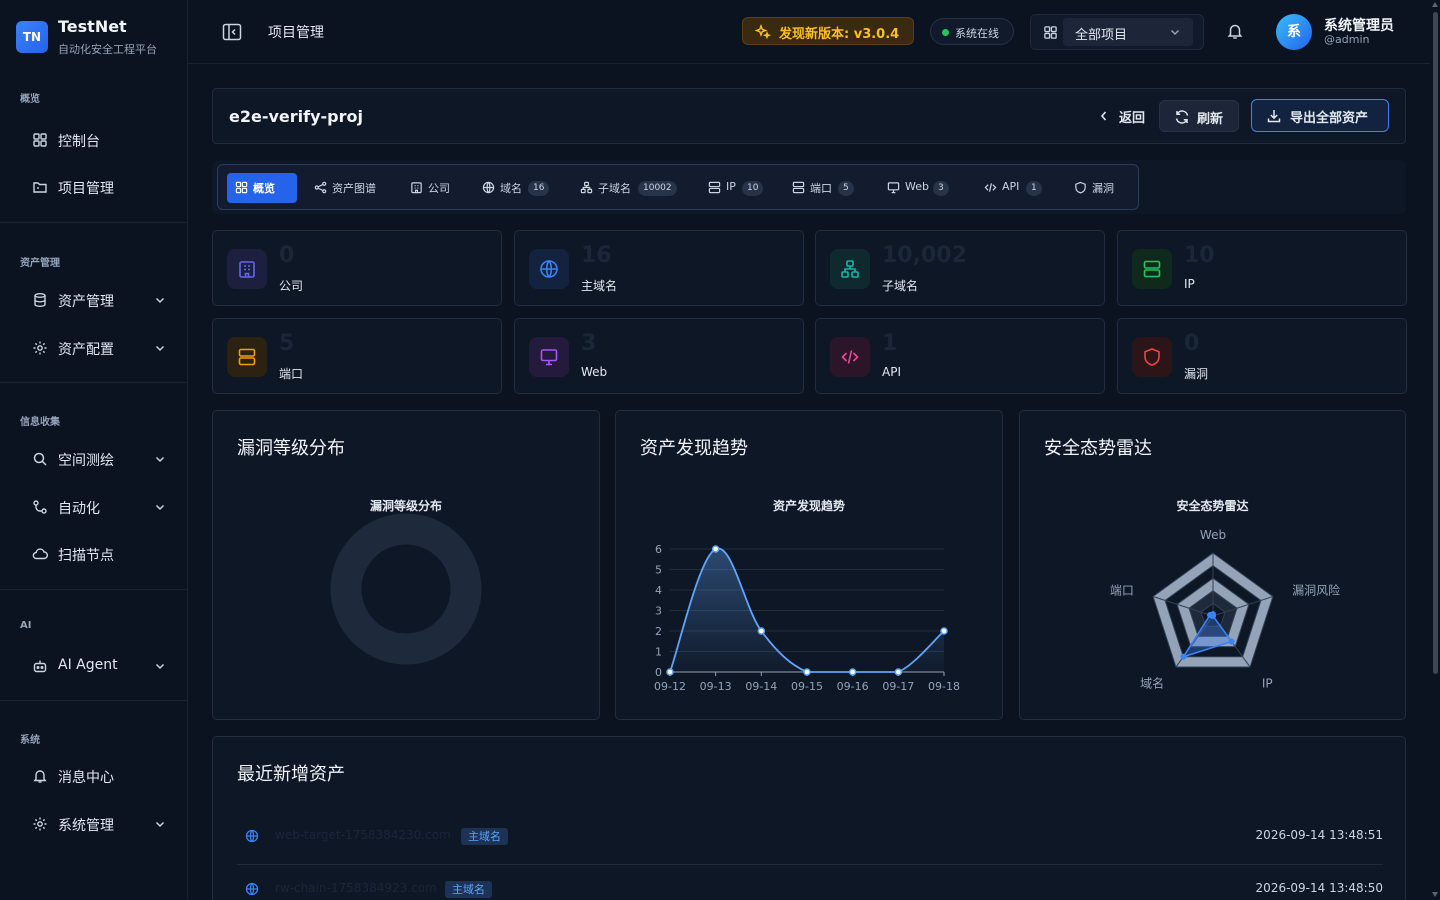 This screenshot has height=900, width=1440. What do you see at coordinates (918, 188) in the screenshot?
I see `tab-web: Web 3` at bounding box center [918, 188].